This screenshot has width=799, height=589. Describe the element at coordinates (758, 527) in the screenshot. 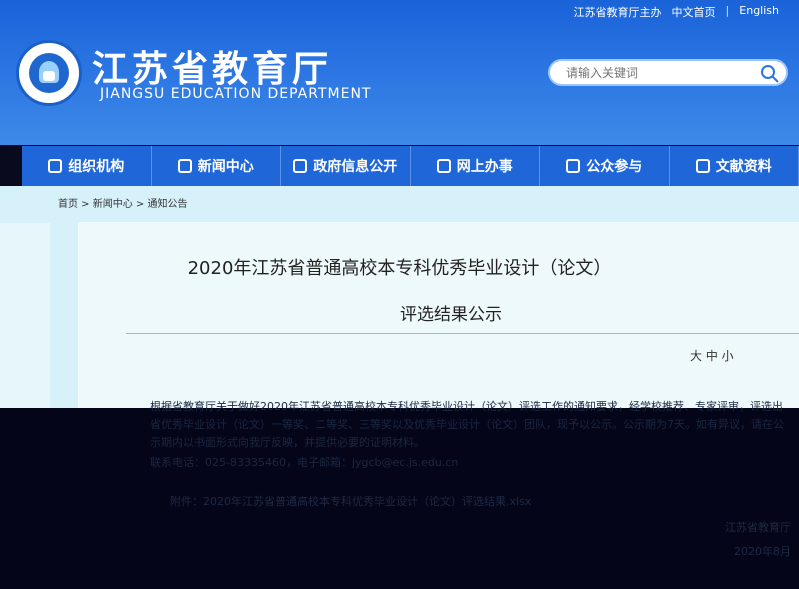

I see `signature-org: 江苏省教育厅` at that location.